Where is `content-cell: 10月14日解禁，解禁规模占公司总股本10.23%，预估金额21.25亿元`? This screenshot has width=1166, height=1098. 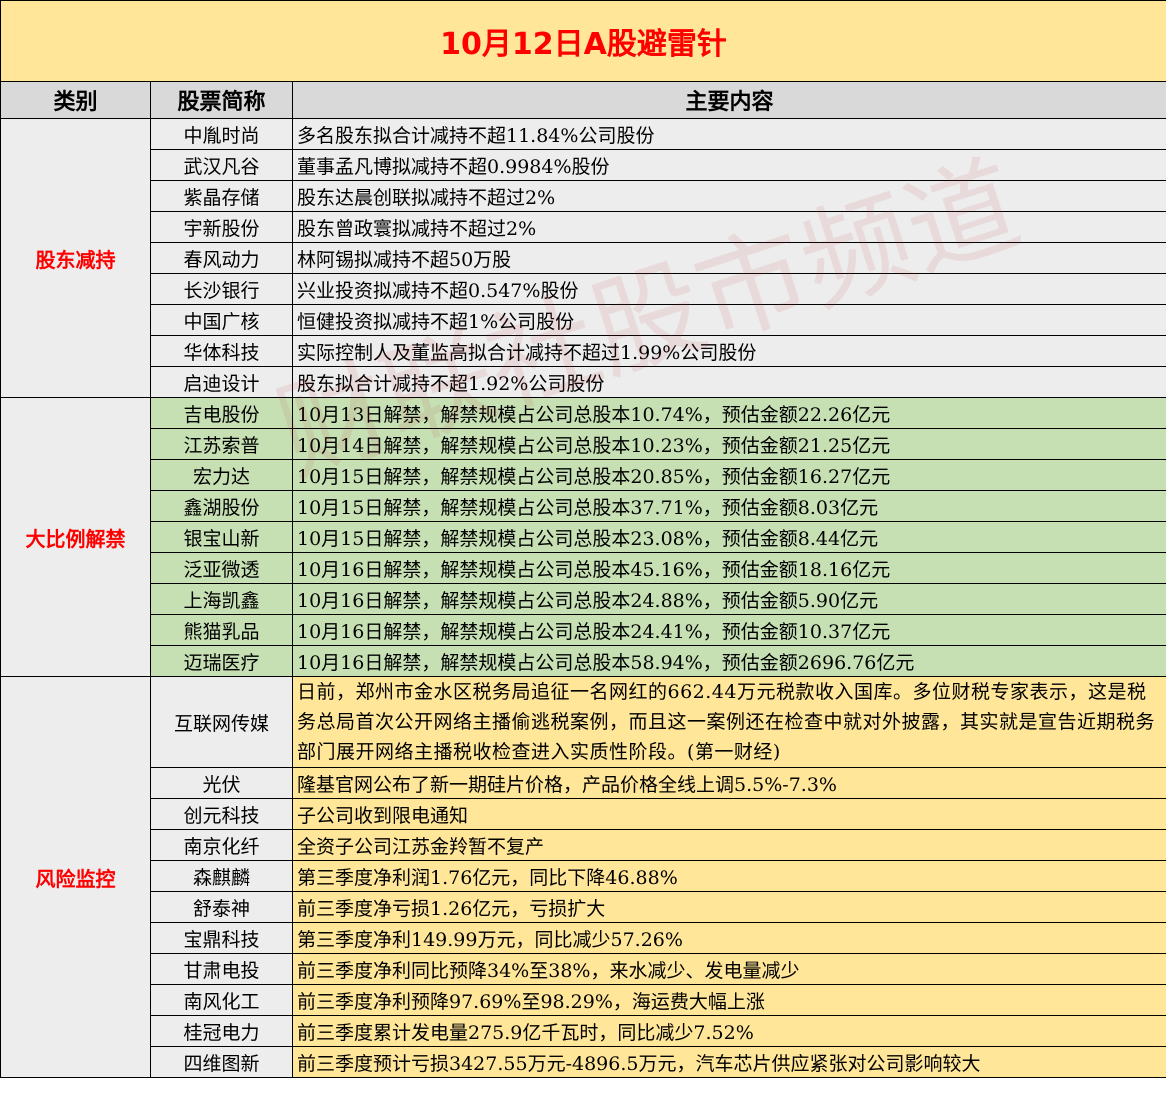
content-cell: 10月14日解禁，解禁规模占公司总股本10.23%，预估金额21.25亿元 is located at coordinates (728, 444).